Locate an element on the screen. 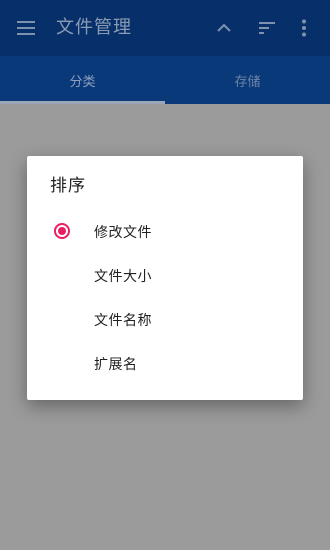  radio-selected-icon is located at coordinates (62, 231).